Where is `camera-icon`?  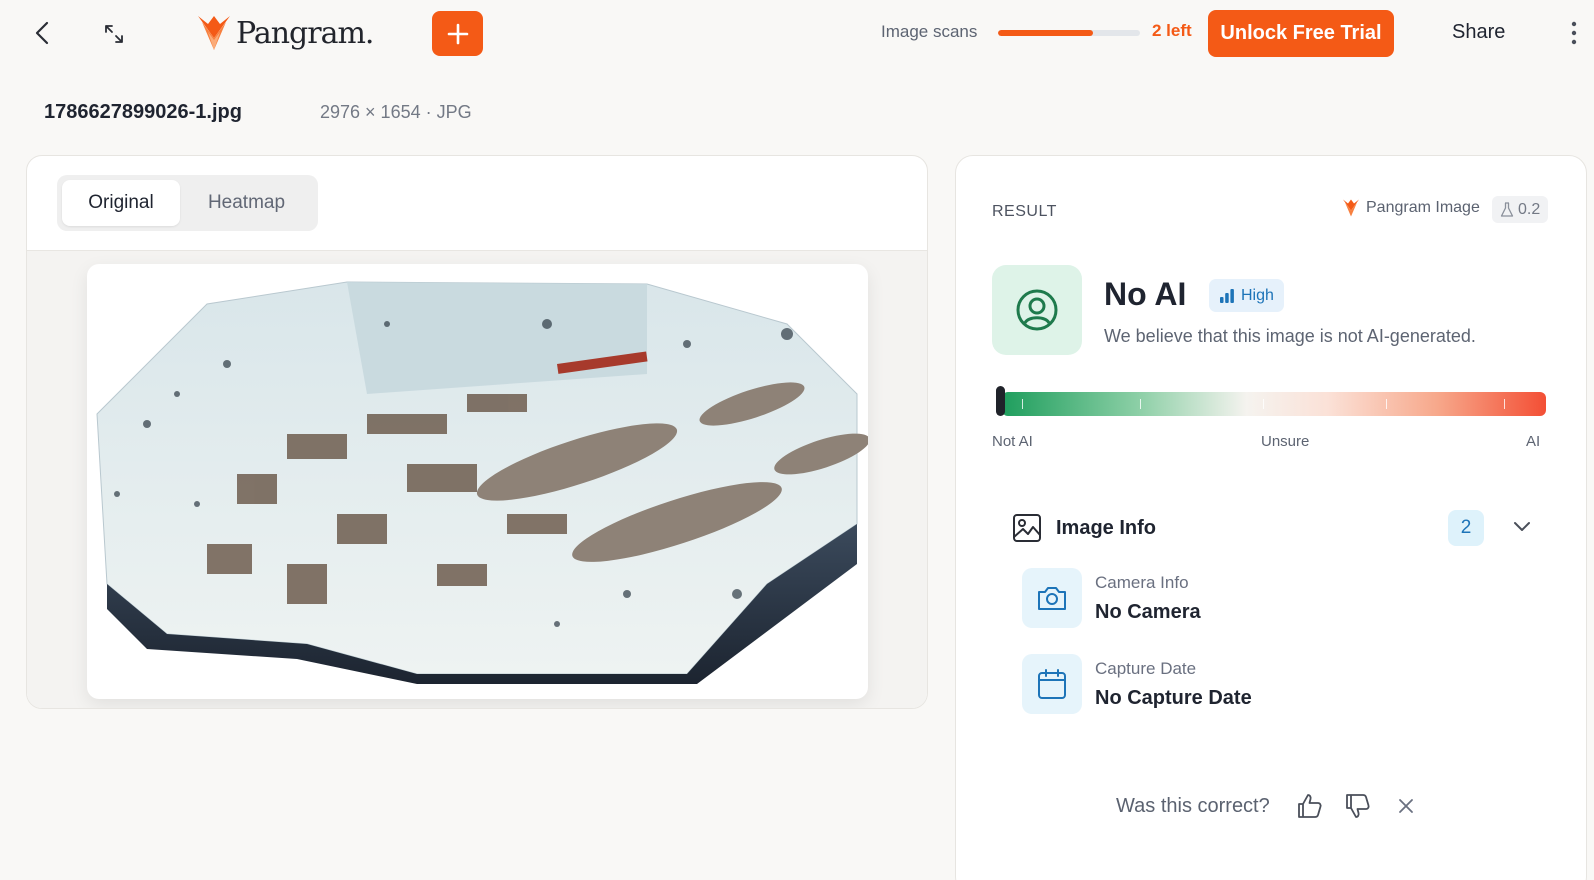 camera-icon is located at coordinates (1052, 598).